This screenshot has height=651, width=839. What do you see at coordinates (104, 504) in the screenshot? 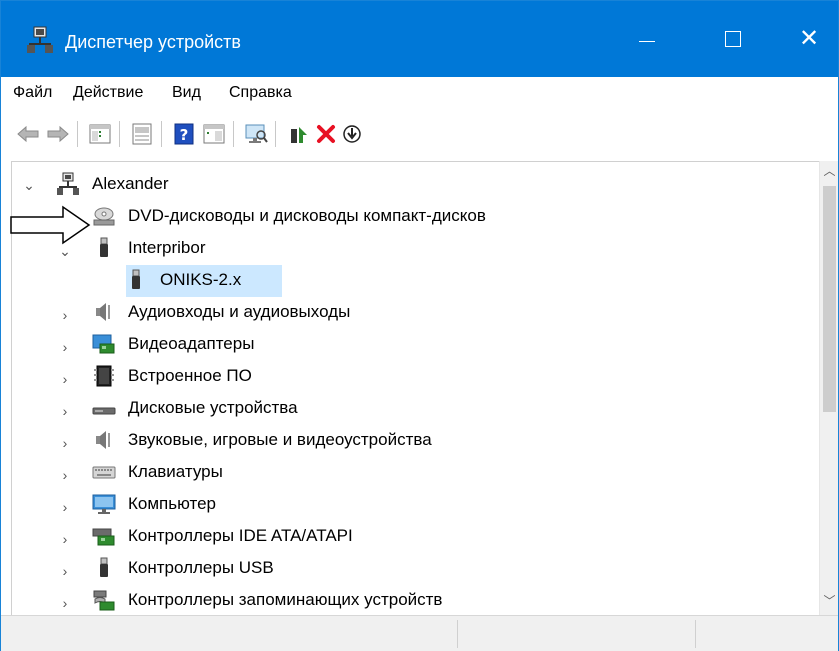
I see `monitor-icon` at bounding box center [104, 504].